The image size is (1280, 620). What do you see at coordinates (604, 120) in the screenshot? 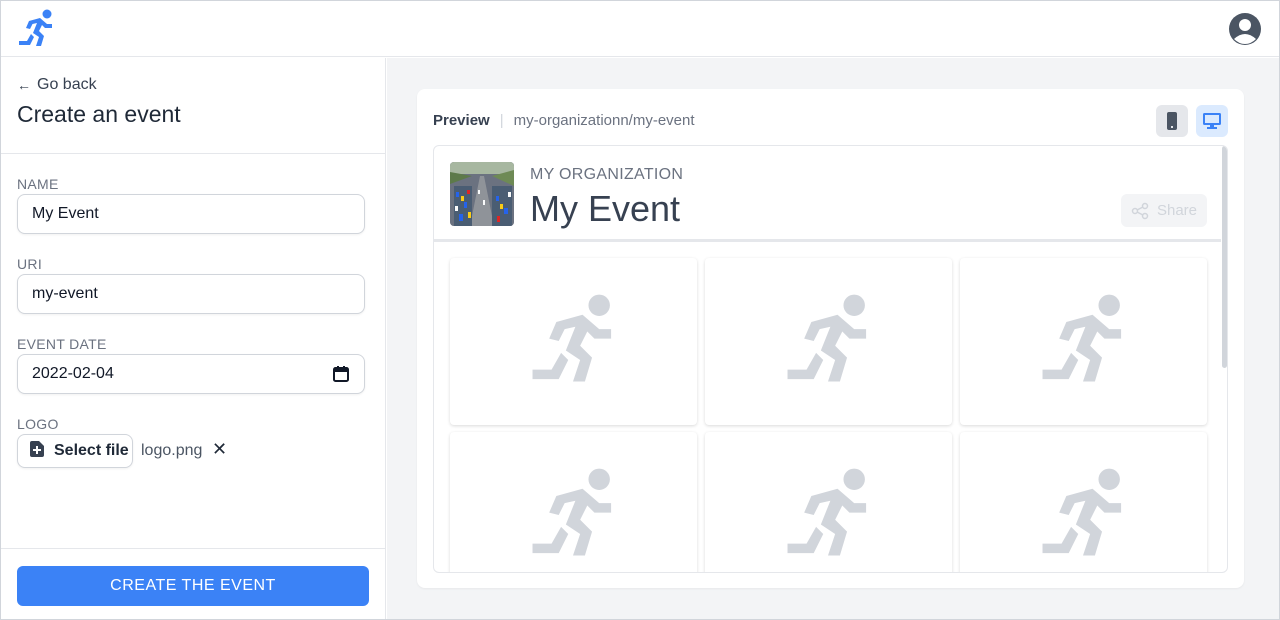
I see `preview-path: my-organizationn/my-event` at bounding box center [604, 120].